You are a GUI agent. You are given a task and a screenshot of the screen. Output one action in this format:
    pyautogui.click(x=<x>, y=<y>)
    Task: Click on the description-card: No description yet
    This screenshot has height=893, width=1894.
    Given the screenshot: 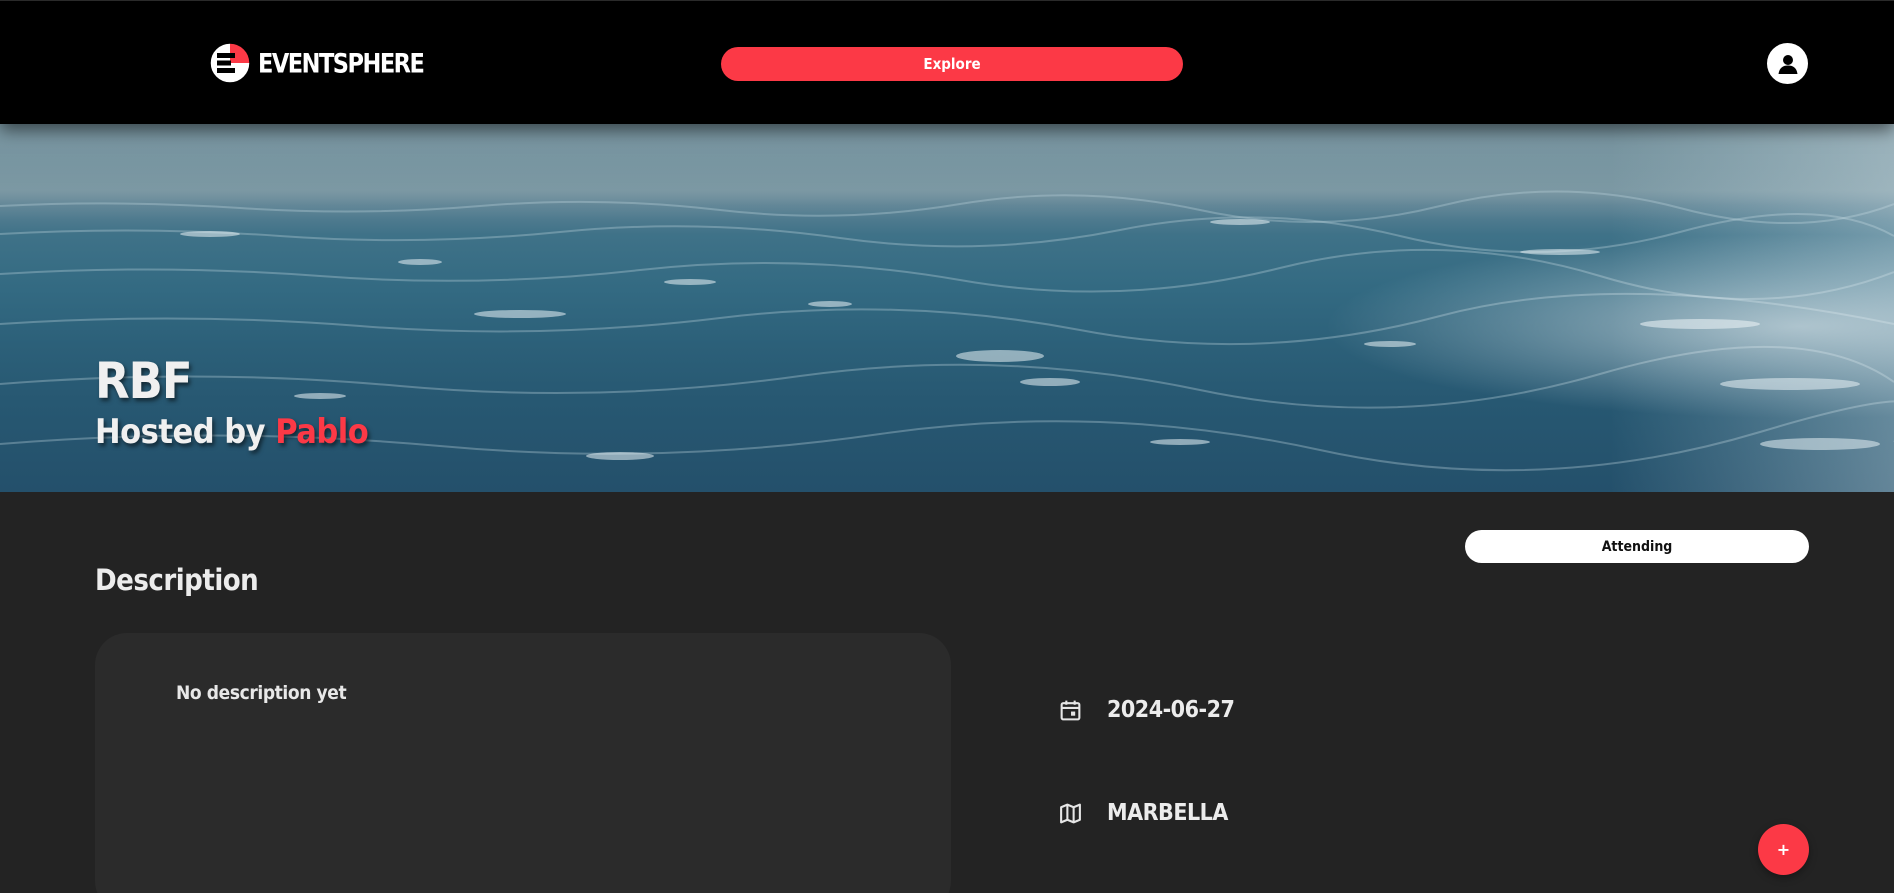 What is the action you would take?
    pyautogui.click(x=523, y=763)
    